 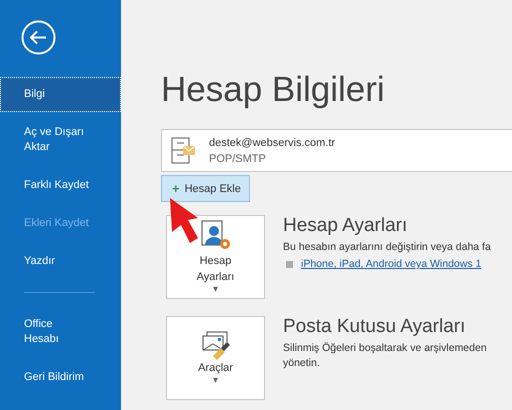 I want to click on sidebar-item: Yazdır, so click(x=60, y=261).